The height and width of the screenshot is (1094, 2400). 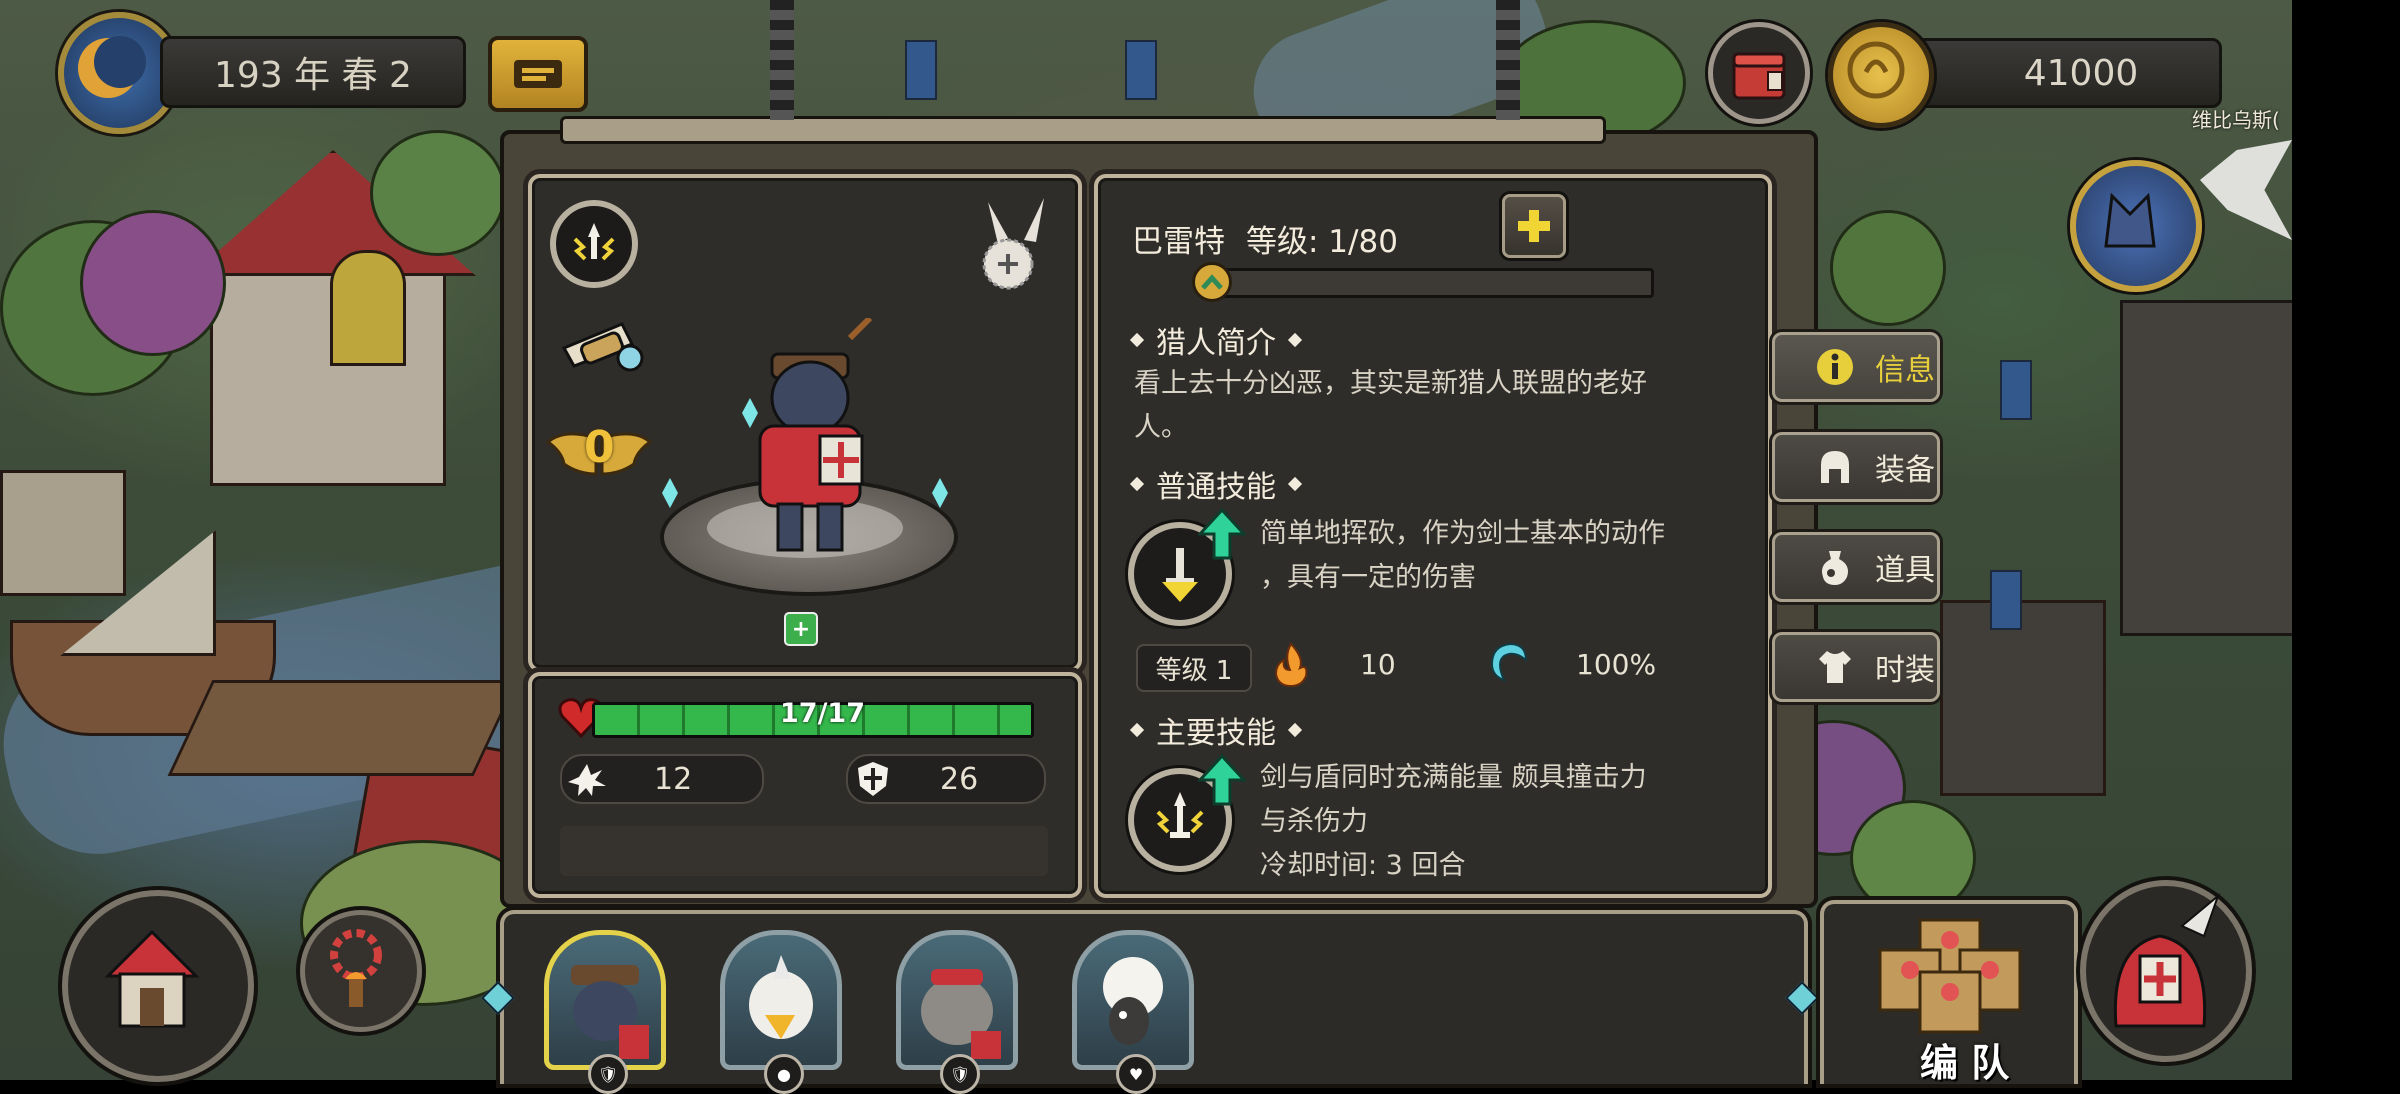 I want to click on sword-lightning-icon, so click(x=594, y=242).